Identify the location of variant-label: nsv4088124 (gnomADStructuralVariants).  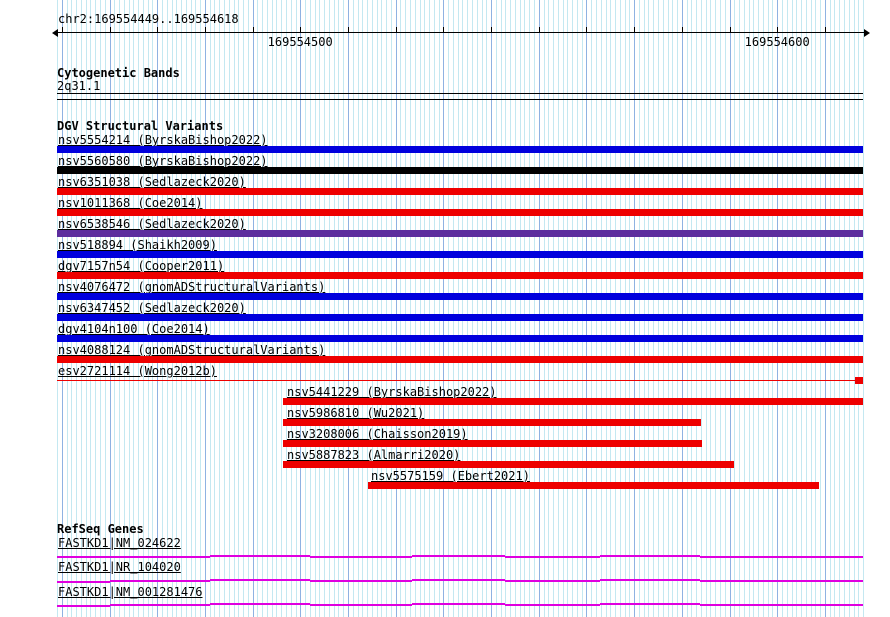
(191, 350).